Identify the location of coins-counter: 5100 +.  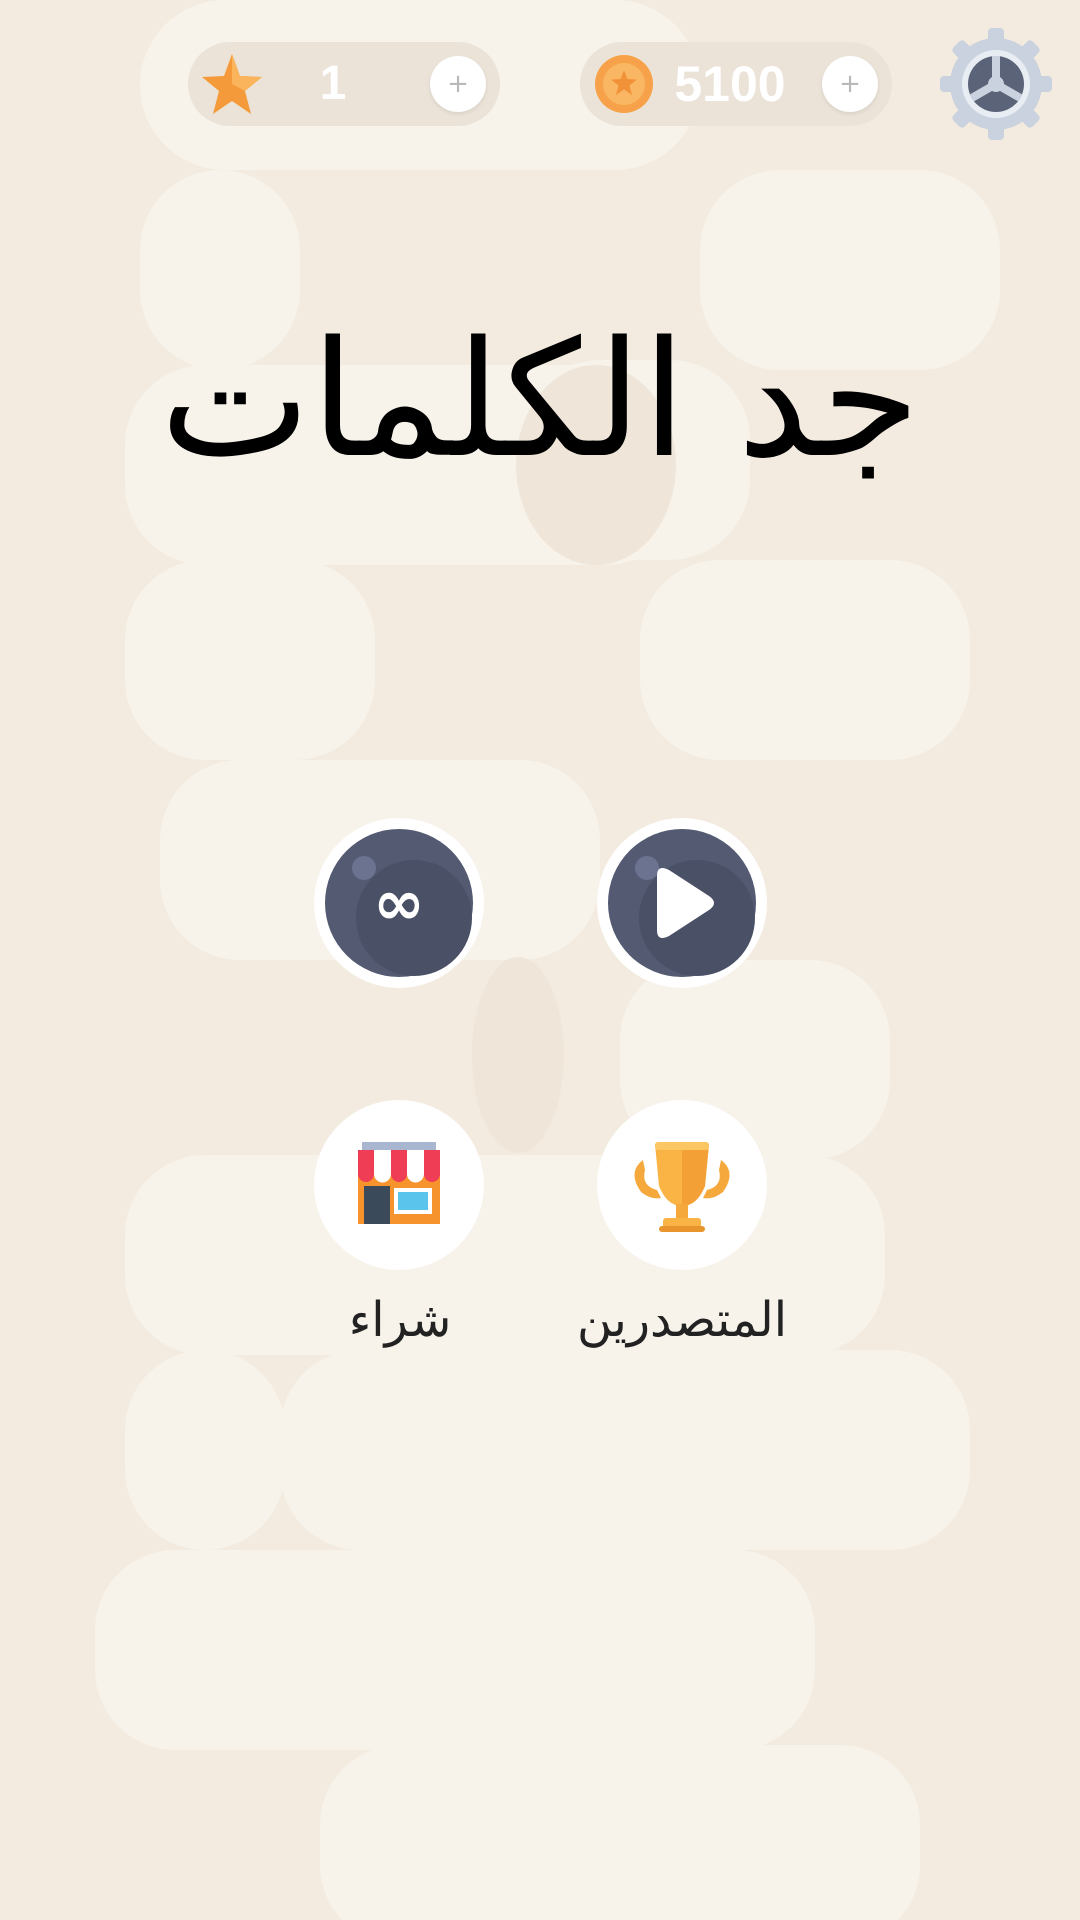
(736, 84).